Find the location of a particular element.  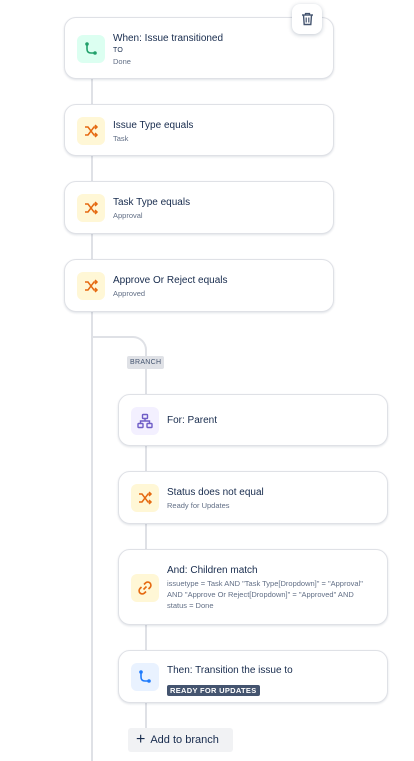

condition-card-approve-or-reject: Approve Or Reject equals Approved is located at coordinates (199, 285).